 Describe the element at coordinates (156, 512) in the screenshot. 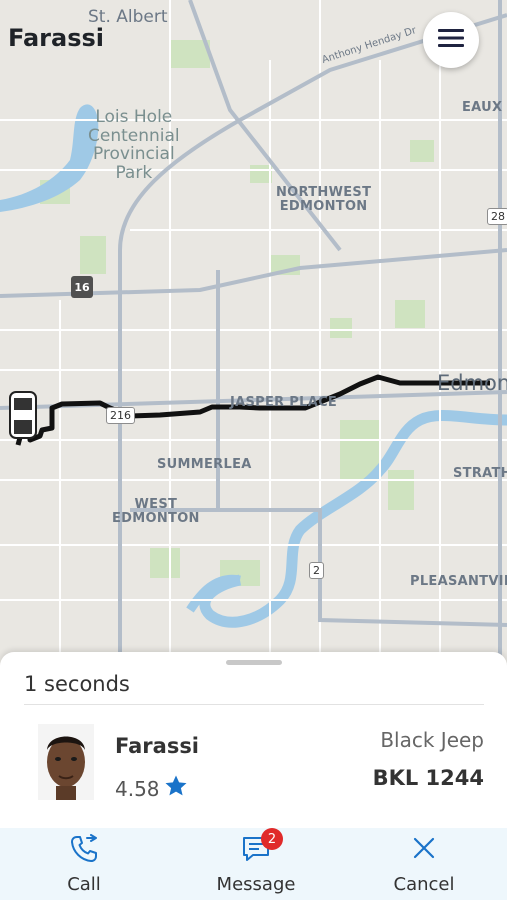

I see `map-label-west-edmonton: WEST EDMONTON` at that location.